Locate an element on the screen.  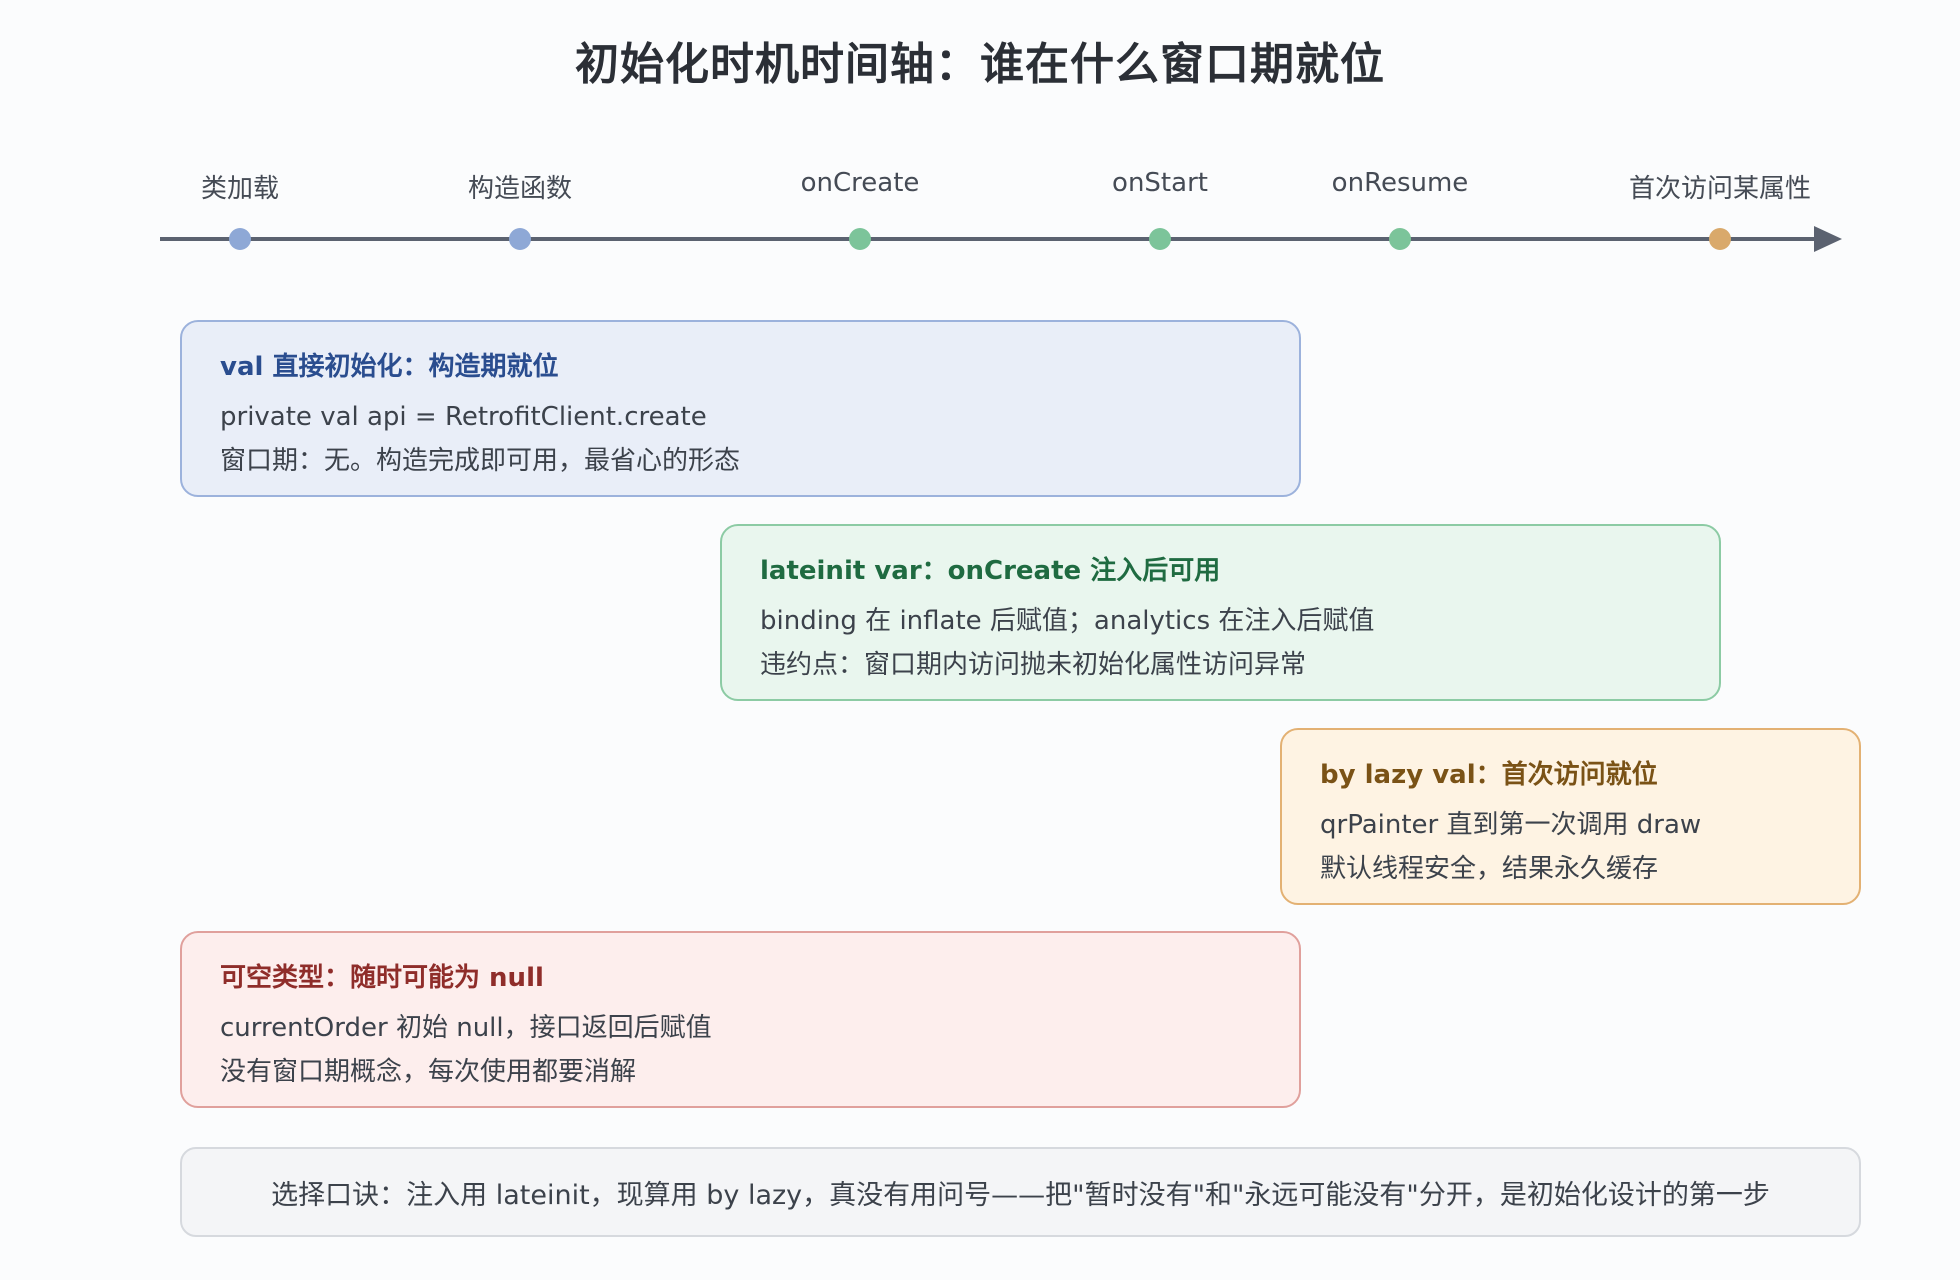
card-note-line: 违约点：窗口期内访问抛未初始化属性访问异常 is located at coordinates (1033, 665).